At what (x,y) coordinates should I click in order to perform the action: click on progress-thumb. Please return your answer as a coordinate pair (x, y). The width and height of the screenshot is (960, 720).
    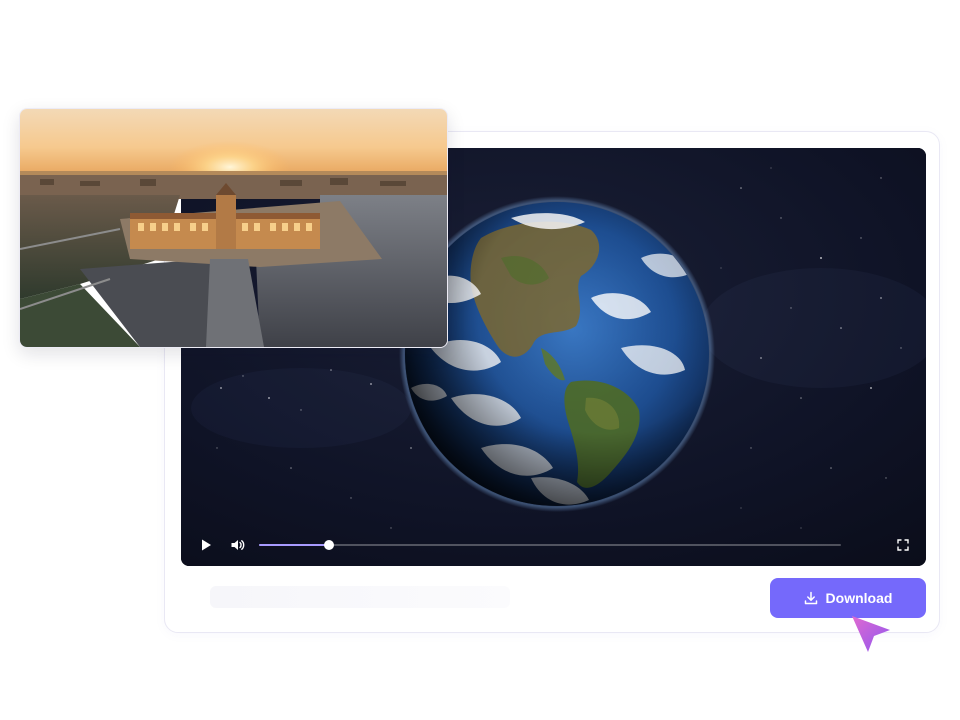
    Looking at the image, I should click on (328, 545).